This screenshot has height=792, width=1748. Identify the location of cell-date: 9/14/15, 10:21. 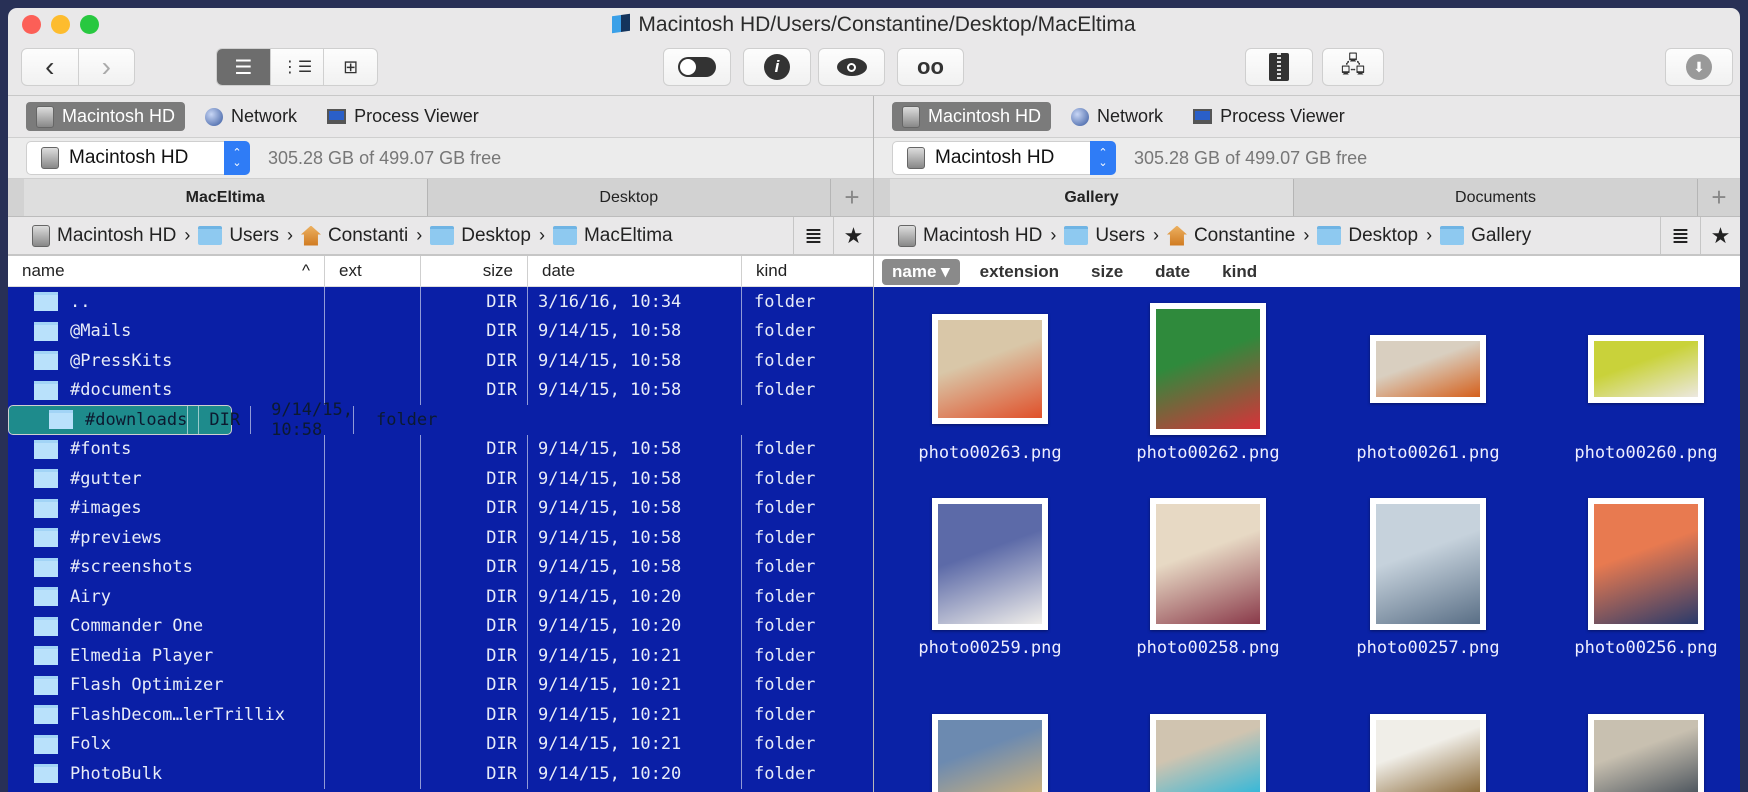
(635, 744).